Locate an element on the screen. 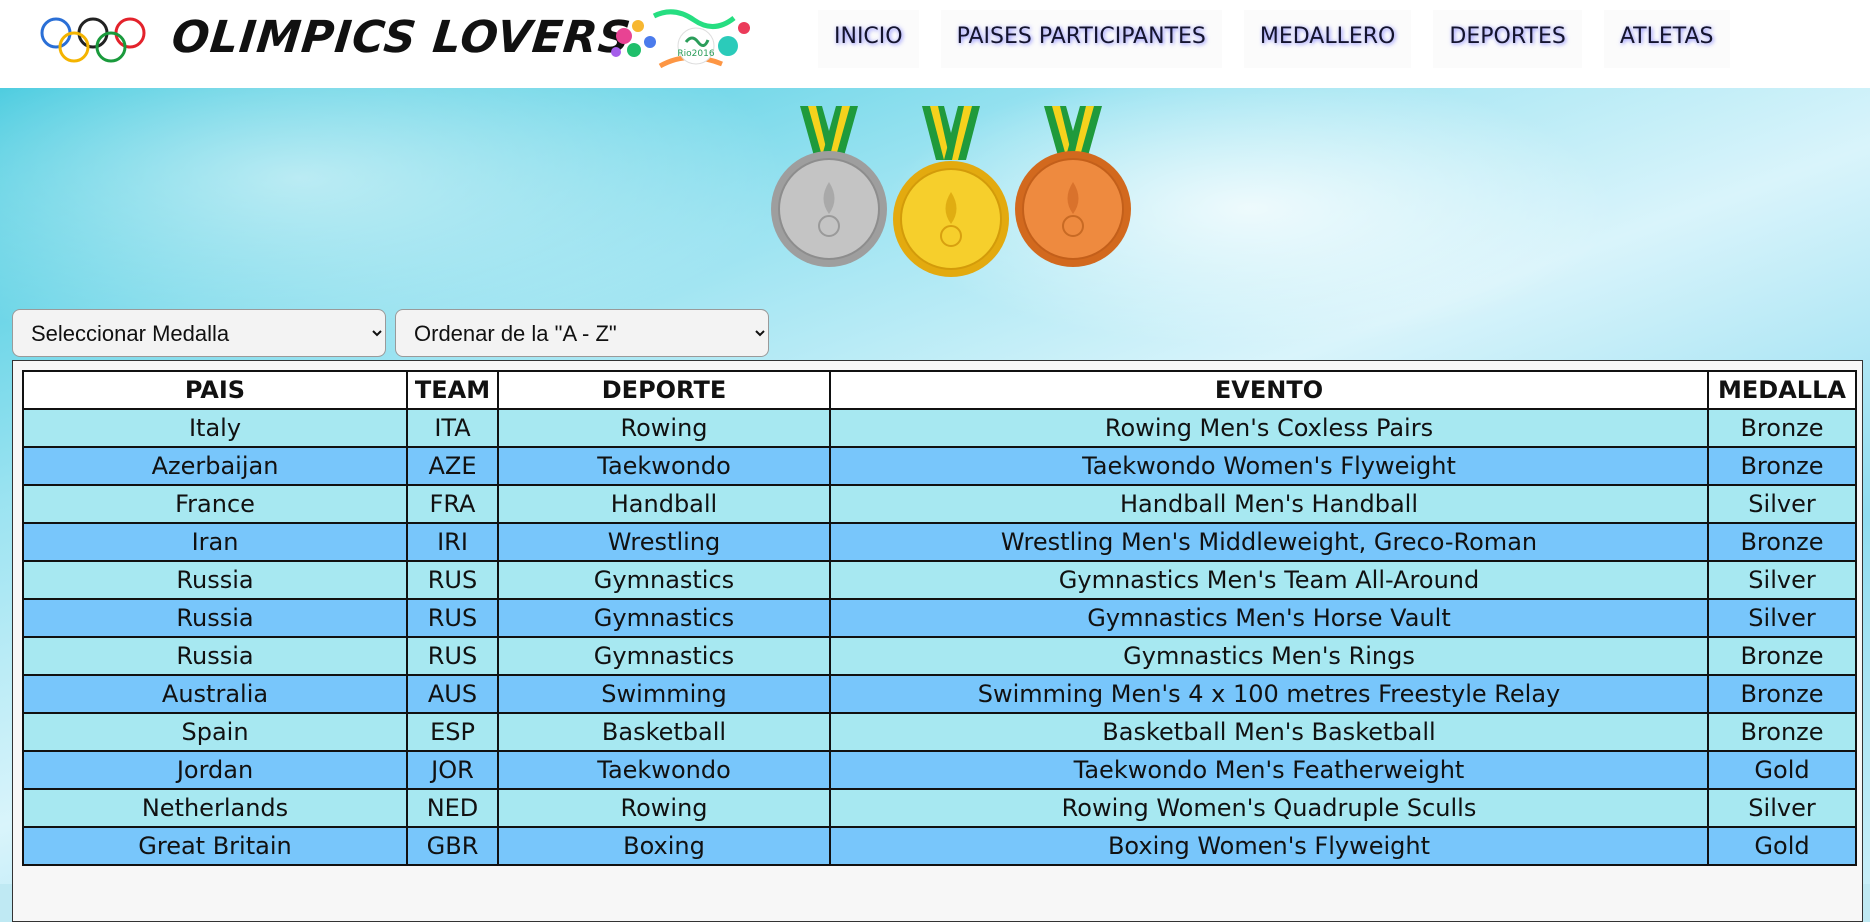 The width and height of the screenshot is (1870, 922). cell-team: ESP is located at coordinates (452, 732).